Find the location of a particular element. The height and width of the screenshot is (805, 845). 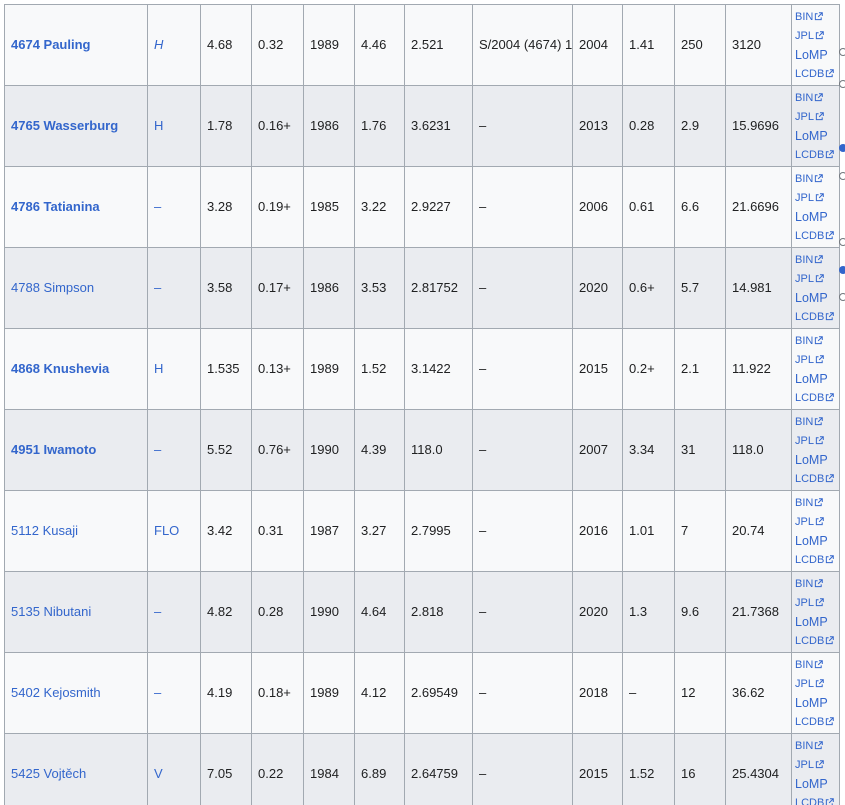

ref-link-label: BIN is located at coordinates (804, 664).